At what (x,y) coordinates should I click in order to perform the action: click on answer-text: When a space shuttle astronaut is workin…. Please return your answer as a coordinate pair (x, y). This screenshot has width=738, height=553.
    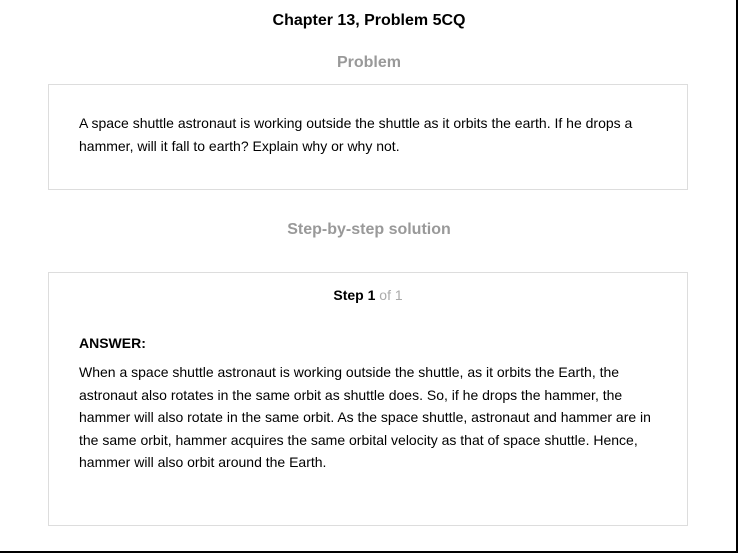
    Looking at the image, I should click on (365, 417).